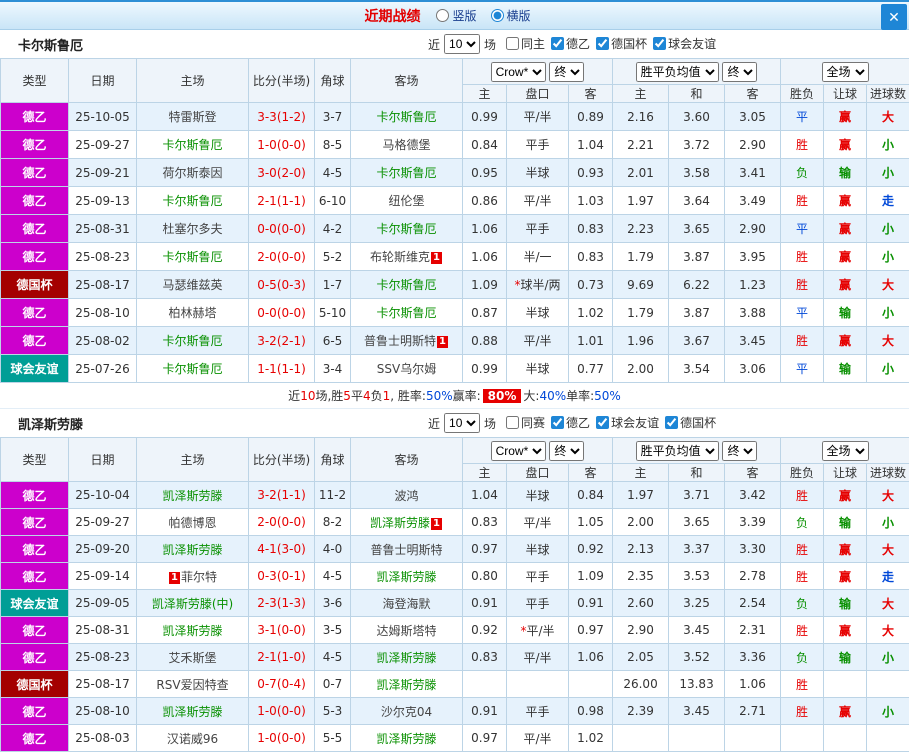  What do you see at coordinates (510, 15) in the screenshot?
I see `layout-option-horizontal: 横版` at bounding box center [510, 15].